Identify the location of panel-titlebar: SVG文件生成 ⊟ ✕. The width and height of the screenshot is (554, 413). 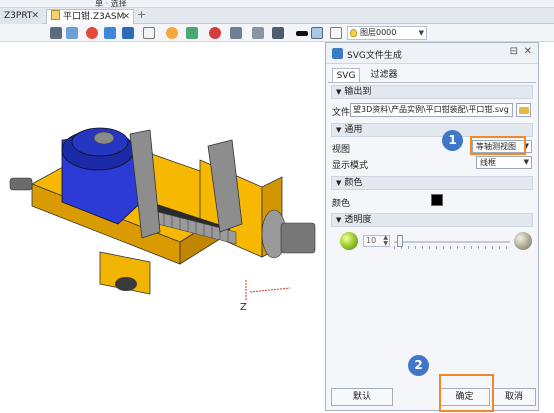
(432, 53).